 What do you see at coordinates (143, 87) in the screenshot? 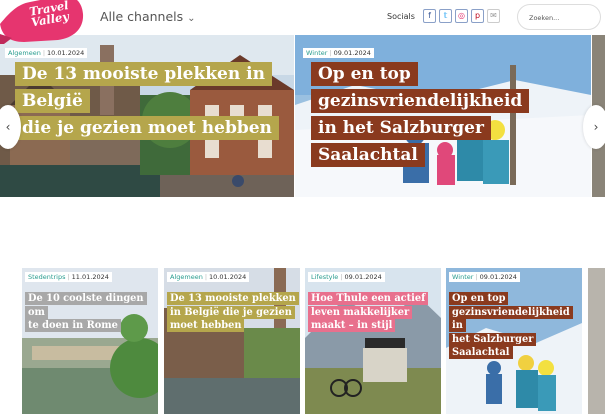
I see `title-line: De 13 mooiste plekken in België` at bounding box center [143, 87].